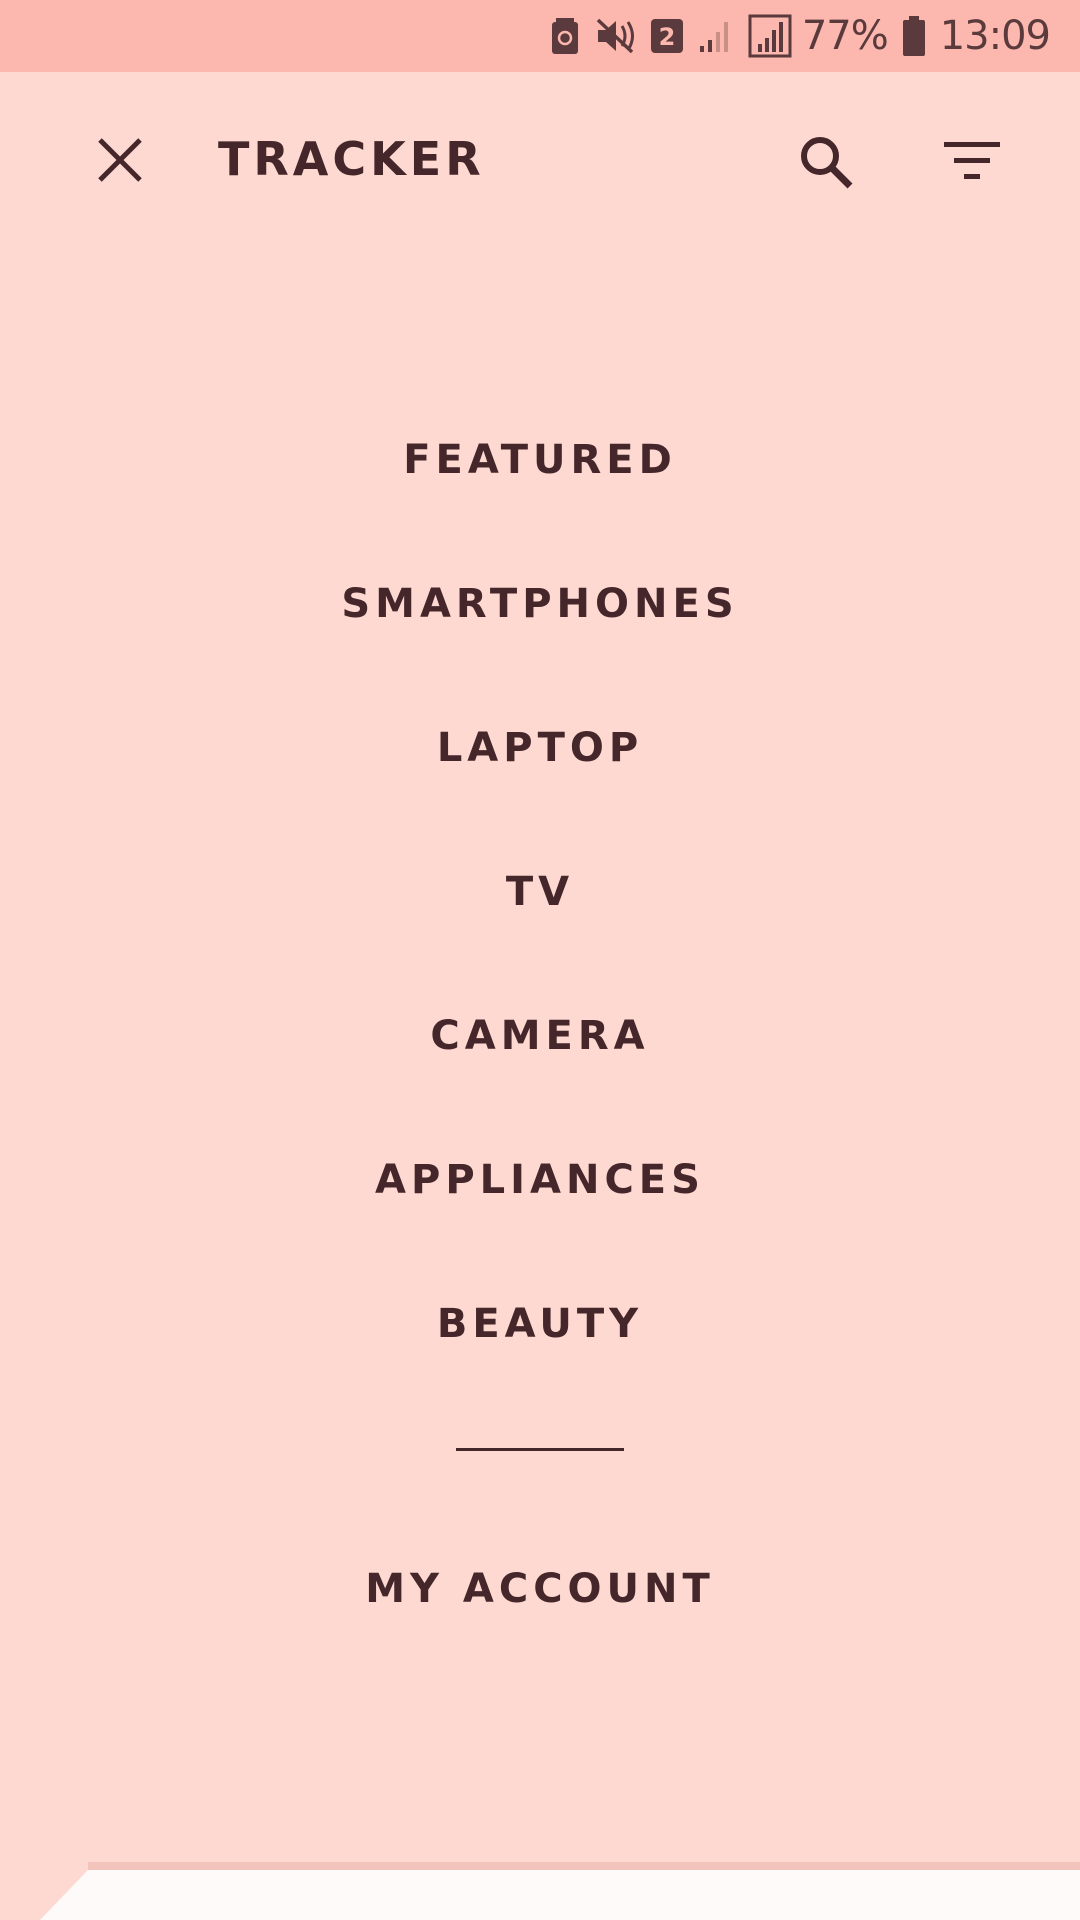  Describe the element at coordinates (565, 36) in the screenshot. I see `battery-saver-icon` at that location.